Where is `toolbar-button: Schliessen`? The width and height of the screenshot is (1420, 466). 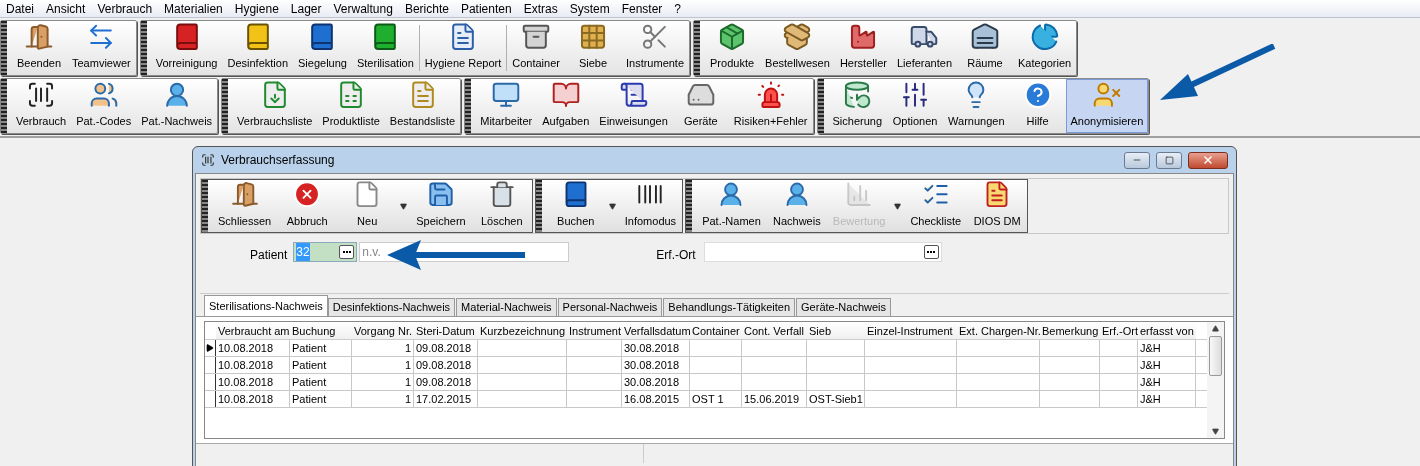 toolbar-button: Schliessen is located at coordinates (245, 206).